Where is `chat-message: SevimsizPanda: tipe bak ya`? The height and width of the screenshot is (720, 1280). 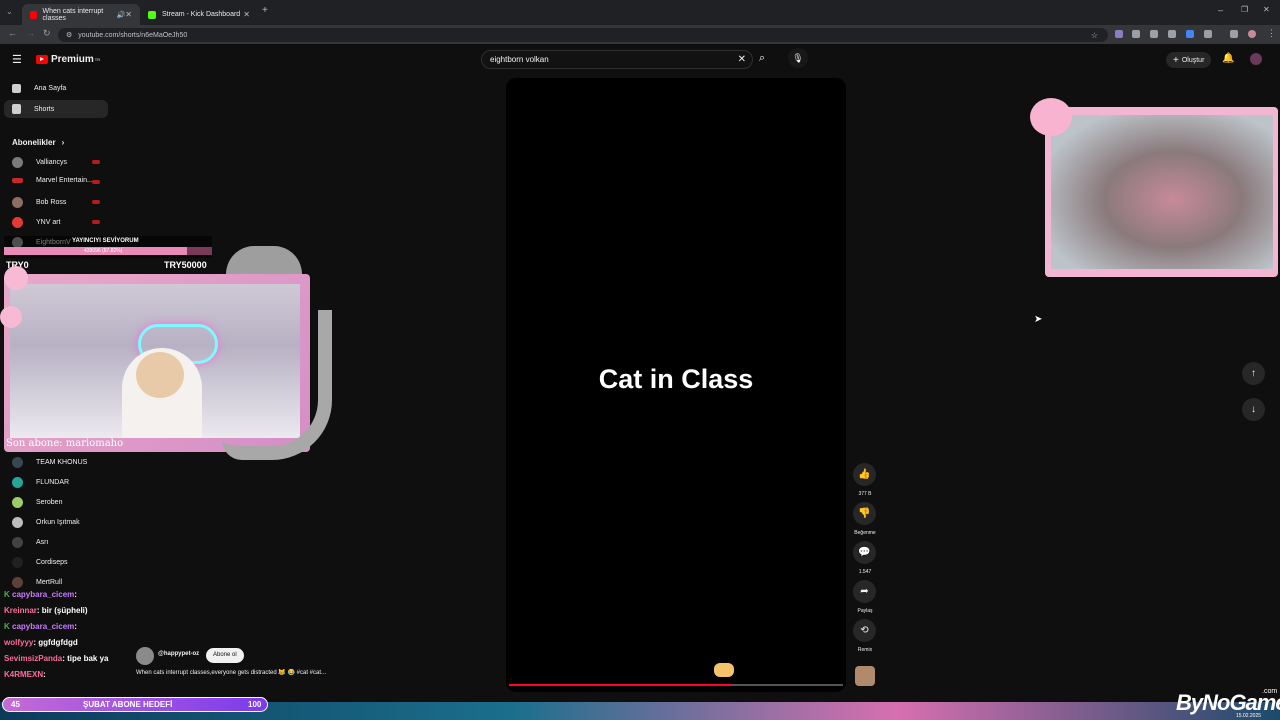 chat-message: SevimsizPanda: tipe bak ya is located at coordinates (56, 658).